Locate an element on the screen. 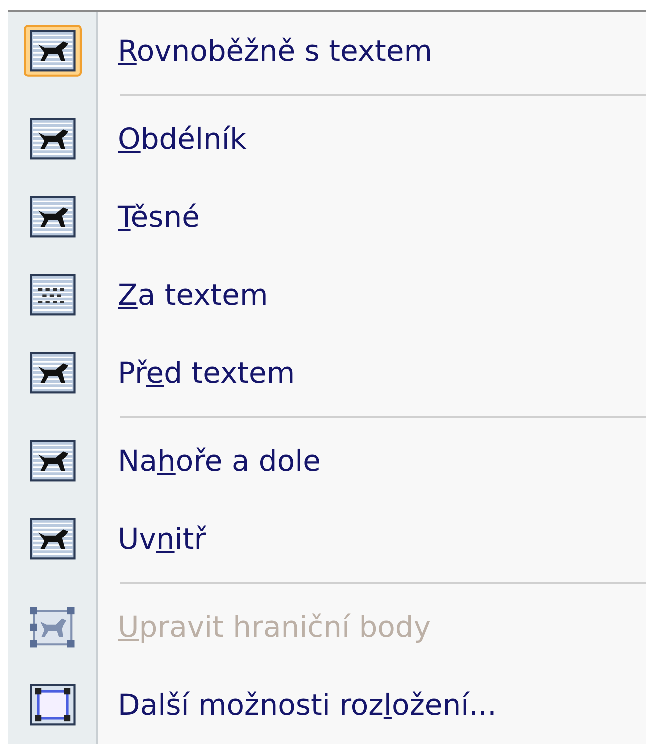 Image resolution: width=646 pixels, height=755 pixels. menu-item: Před textem is located at coordinates (207, 373).